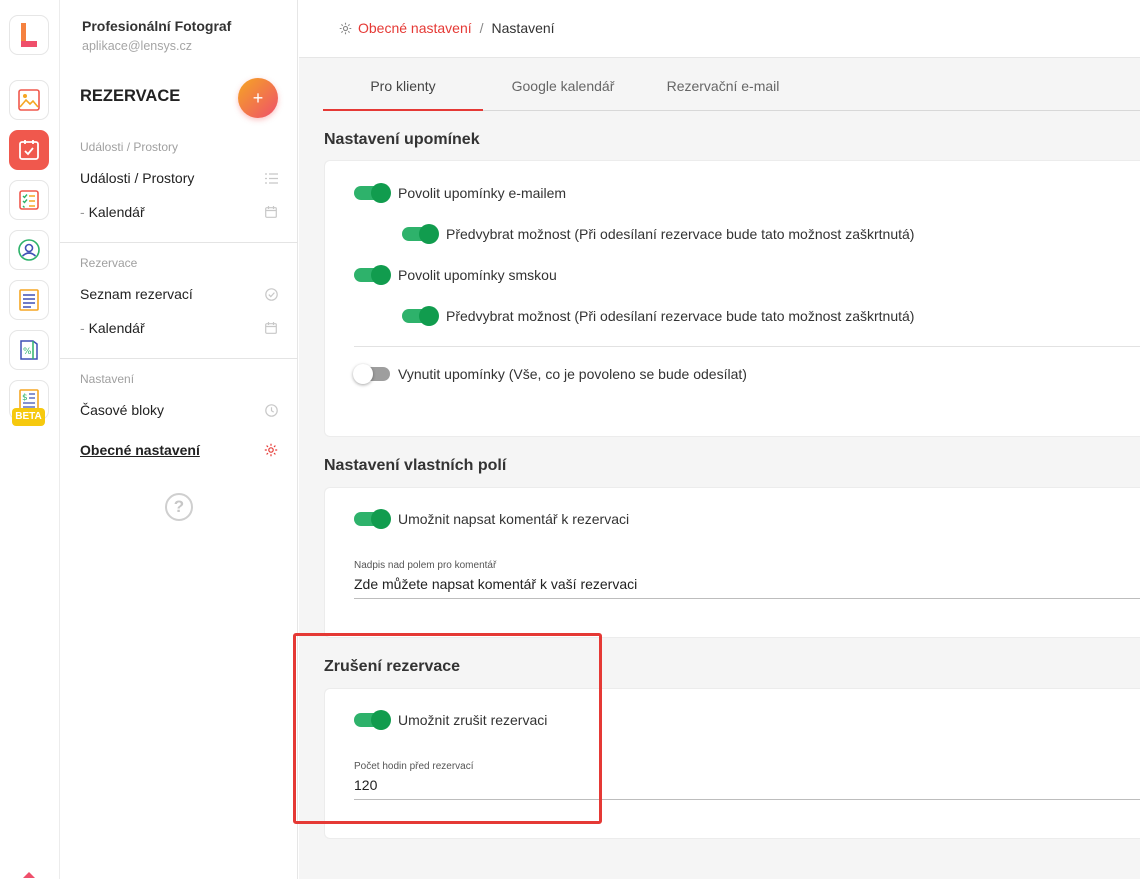  What do you see at coordinates (477, 275) in the screenshot?
I see `sms-reminder-label: Povolit upomínky smskou` at bounding box center [477, 275].